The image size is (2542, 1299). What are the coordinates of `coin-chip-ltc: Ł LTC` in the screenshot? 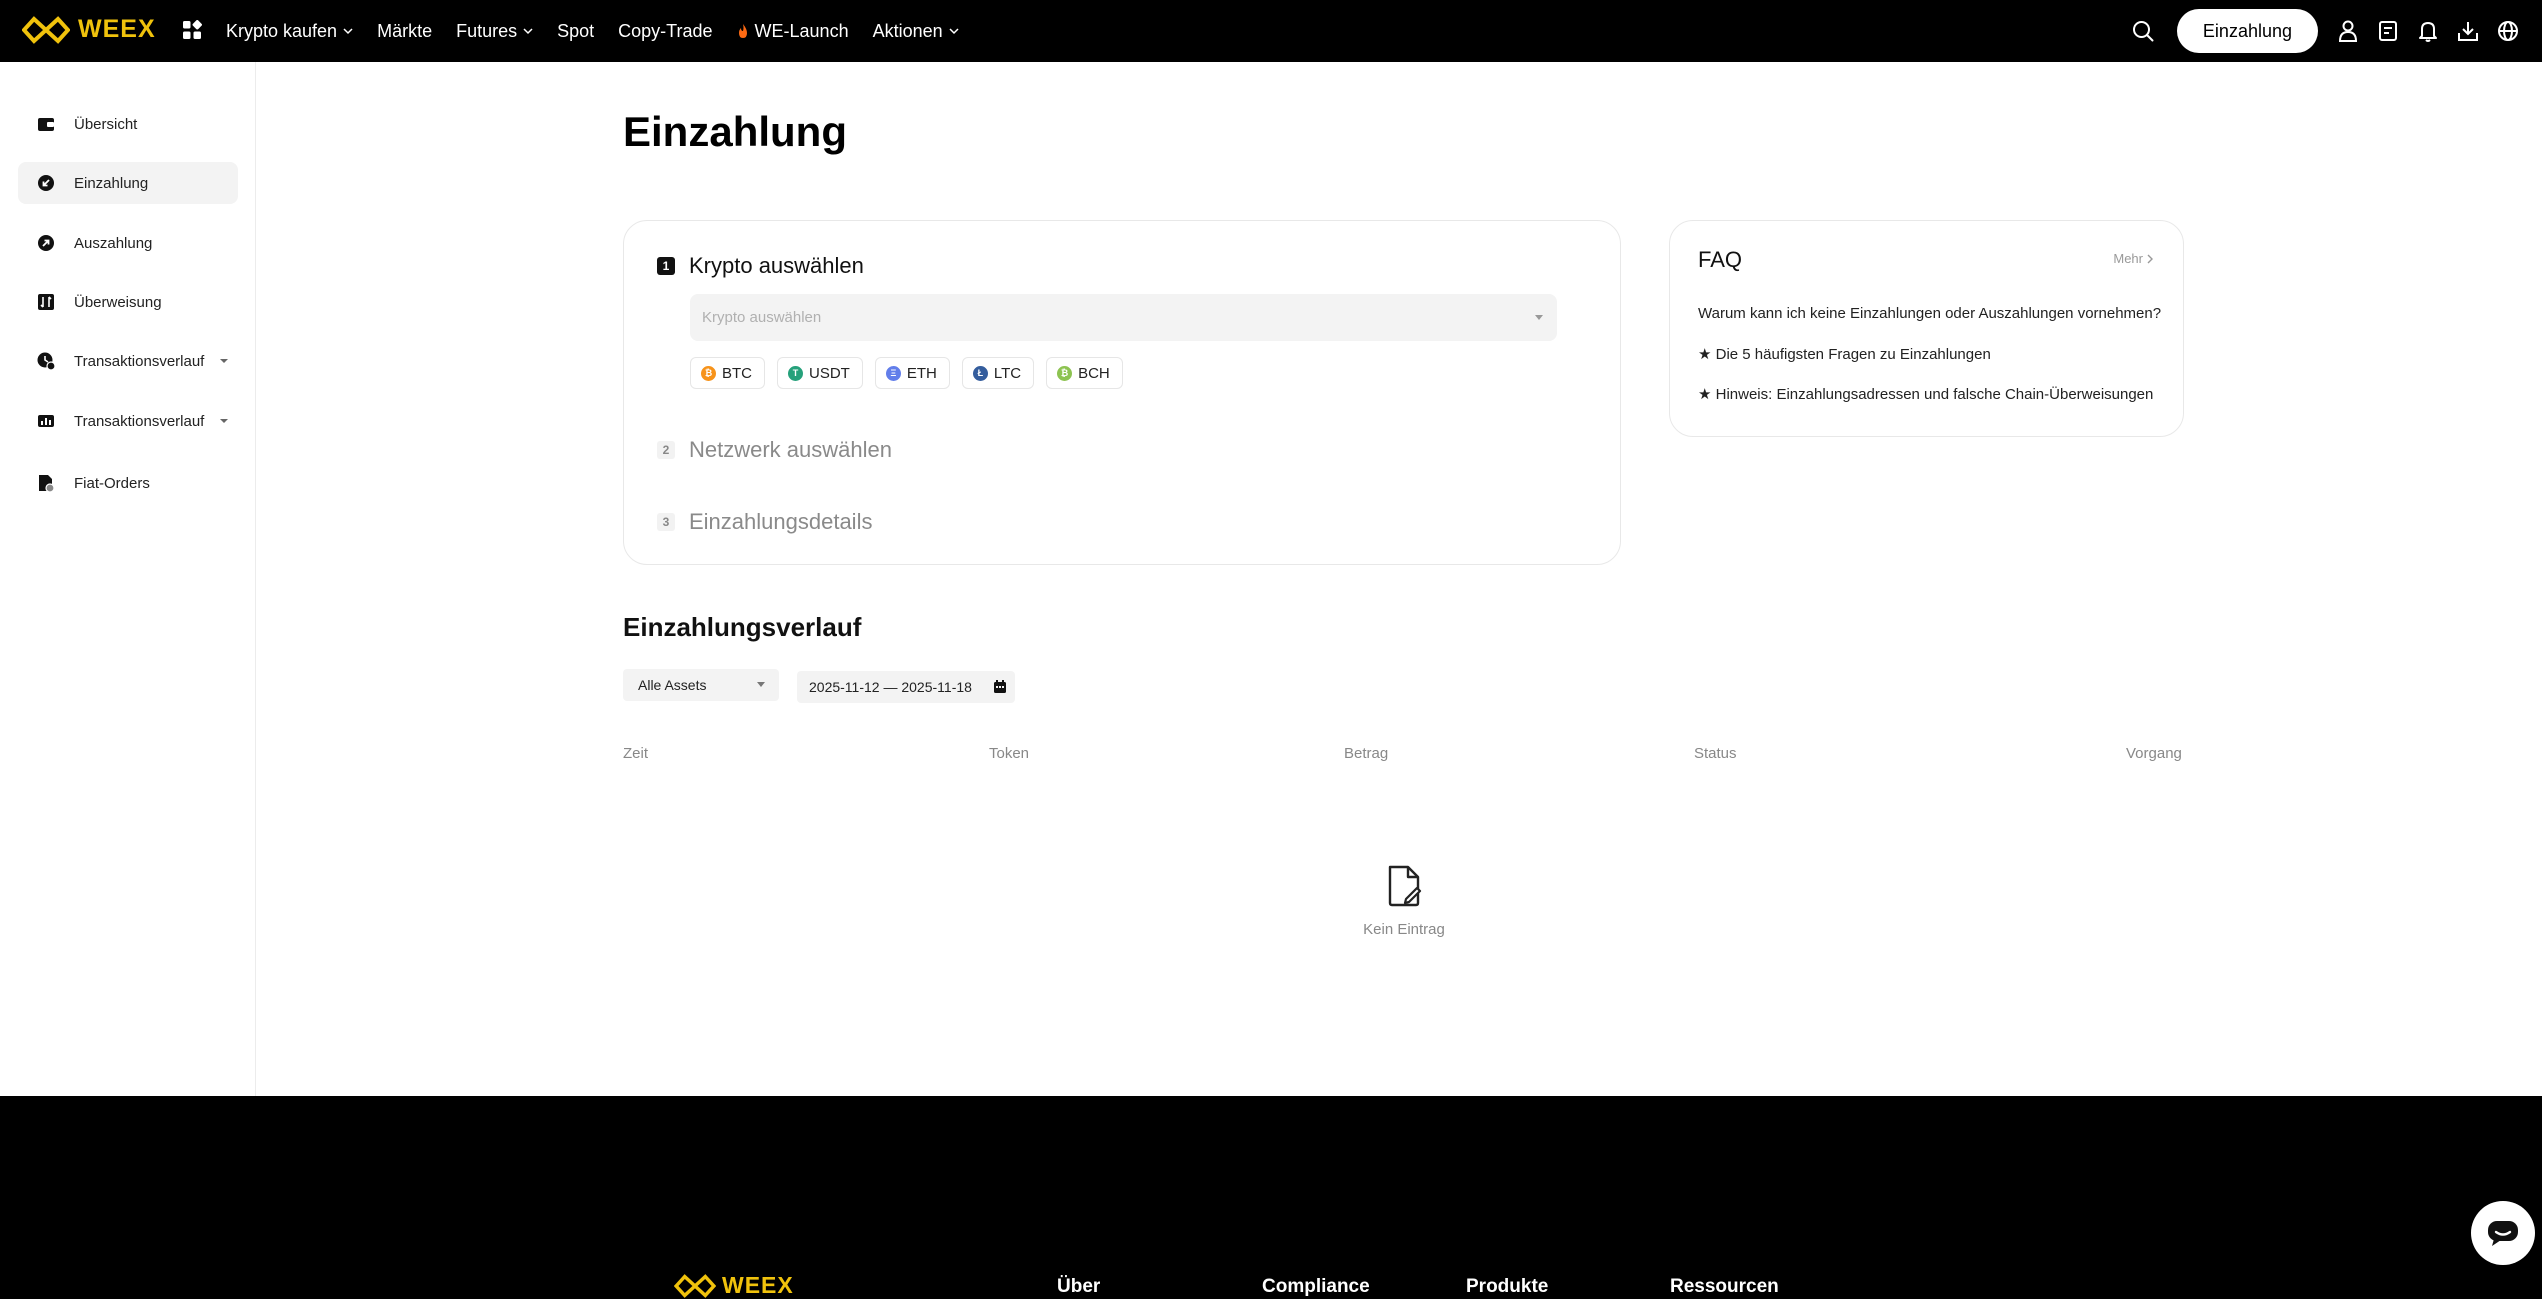 It's located at (998, 373).